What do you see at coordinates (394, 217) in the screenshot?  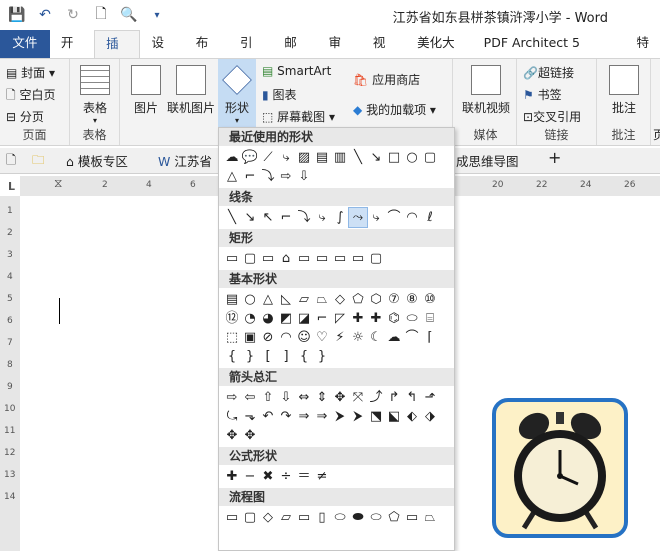 I see `shape-item: ⌒` at bounding box center [394, 217].